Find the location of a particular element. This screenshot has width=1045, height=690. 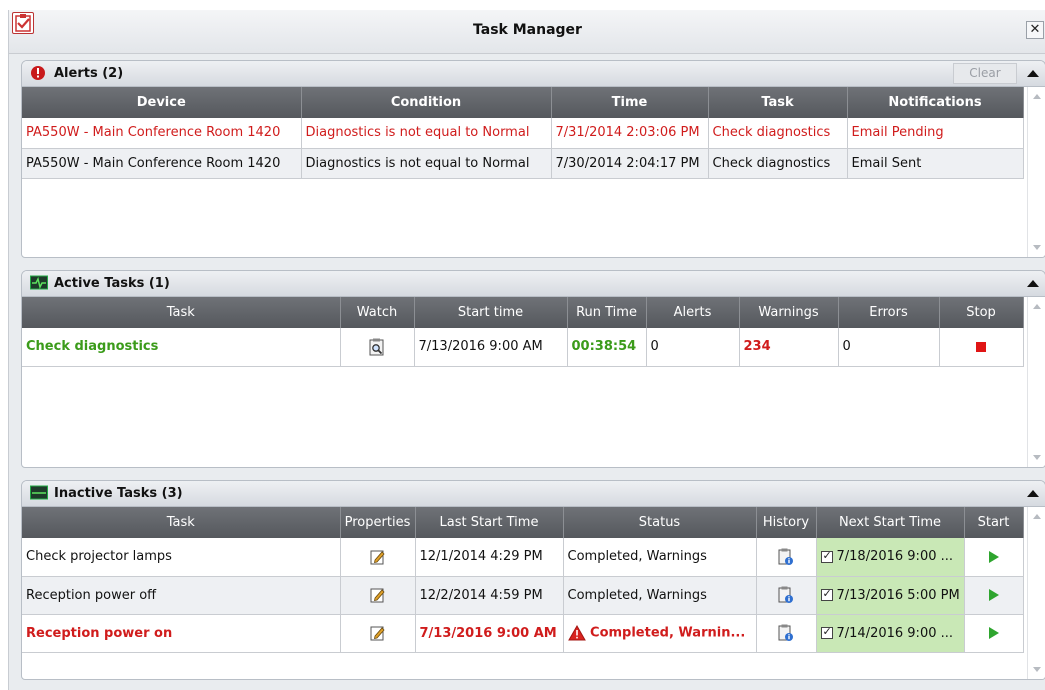

inactive-tasks-scrollbar is located at coordinates (1036, 593).